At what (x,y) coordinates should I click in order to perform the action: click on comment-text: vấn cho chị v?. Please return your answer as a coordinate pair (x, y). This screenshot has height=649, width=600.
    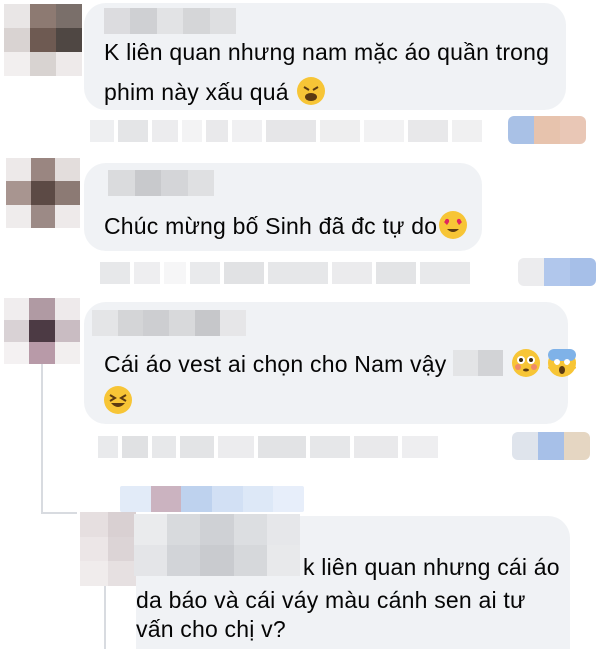
    Looking at the image, I should click on (211, 629).